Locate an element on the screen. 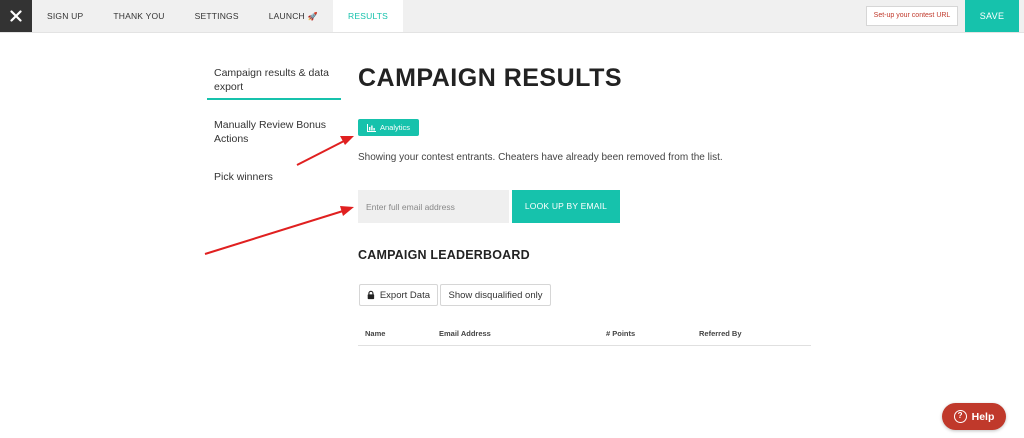 The height and width of the screenshot is (438, 1024). analytics-label: Analytics is located at coordinates (394, 127).